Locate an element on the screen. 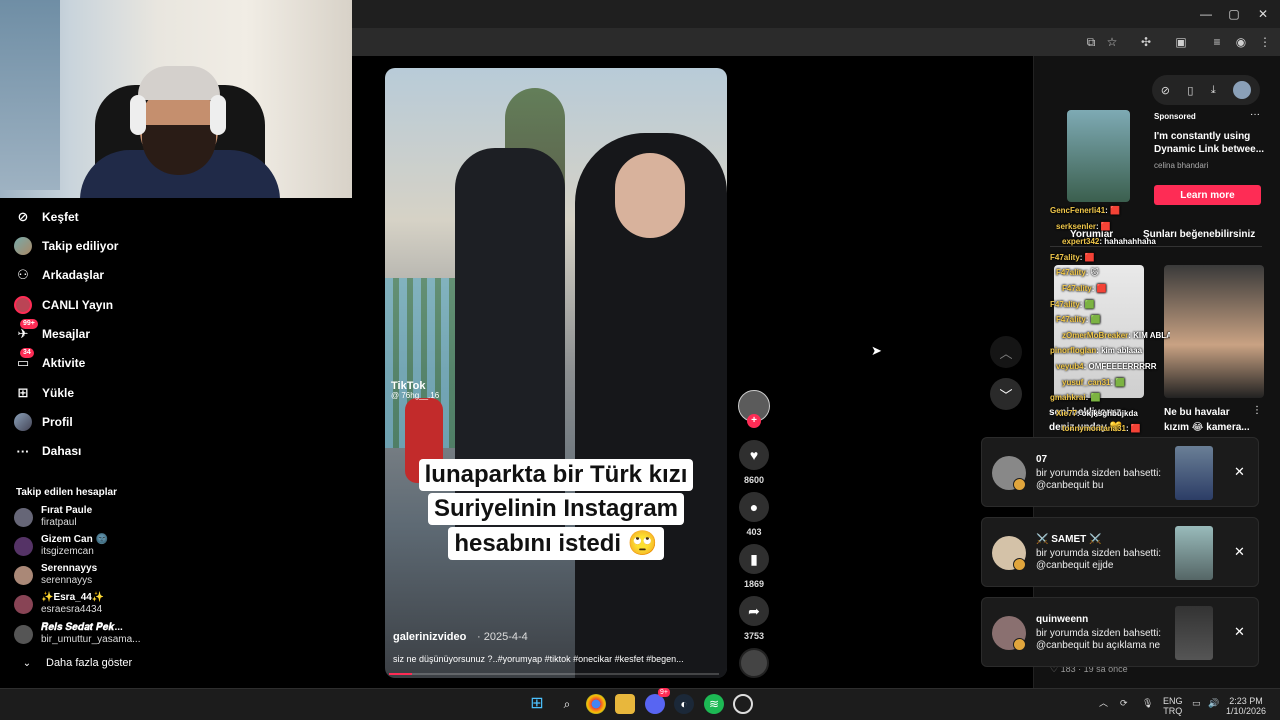 Image resolution: width=1280 pixels, height=720 pixels. chat-username: Xie77 is located at coordinates (1066, 413).